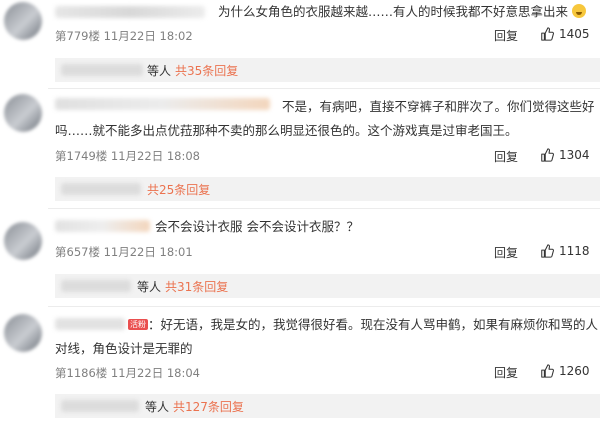 The height and width of the screenshot is (427, 600). I want to click on comment-text: 不是，有病吧，直接不穿裤子和胖次了。你们觉得这些好, so click(438, 106).